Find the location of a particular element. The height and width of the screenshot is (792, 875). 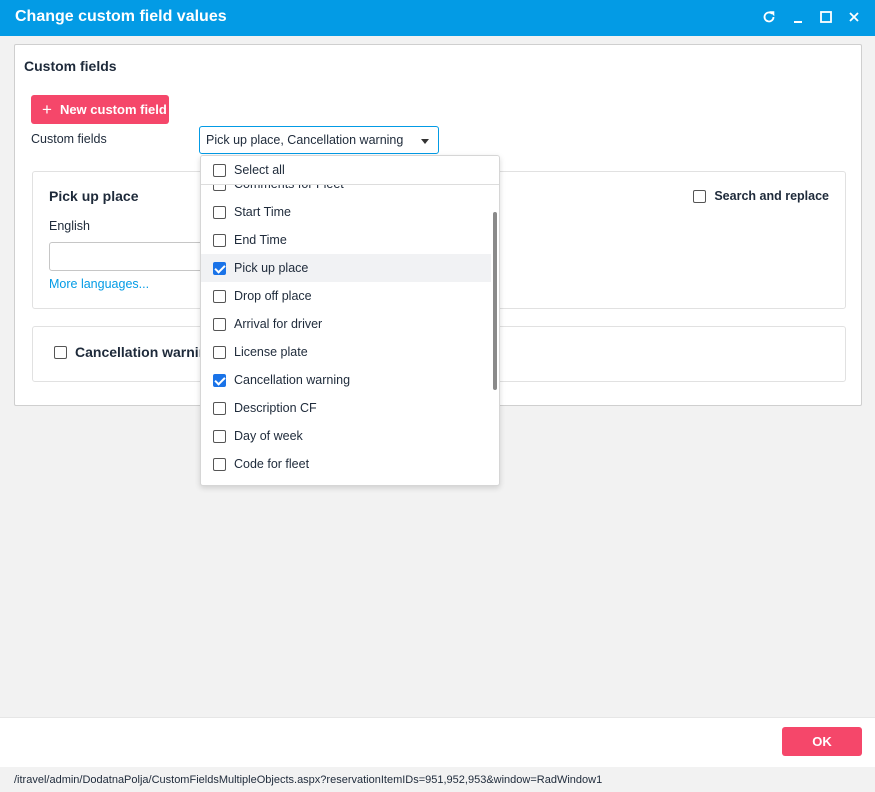

pick-up-place-input is located at coordinates (129, 256).